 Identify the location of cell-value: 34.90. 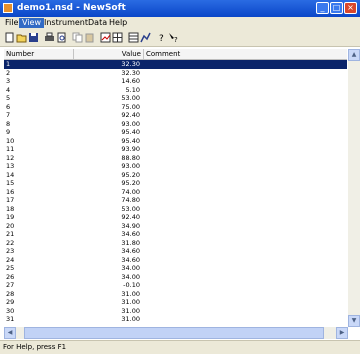
(130, 225).